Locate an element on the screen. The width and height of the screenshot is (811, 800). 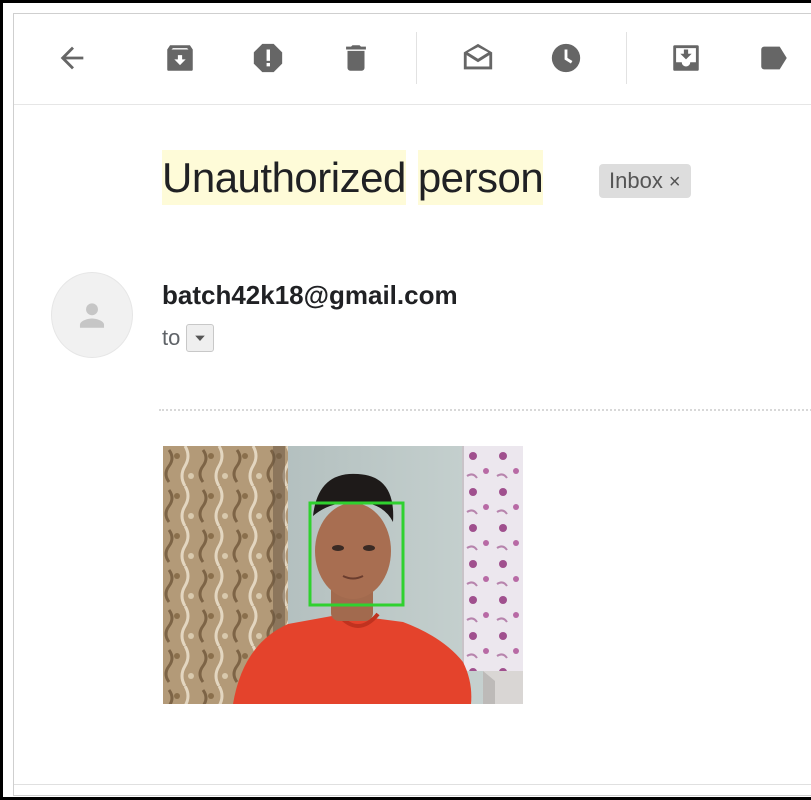
snooze-button is located at coordinates (566, 58).